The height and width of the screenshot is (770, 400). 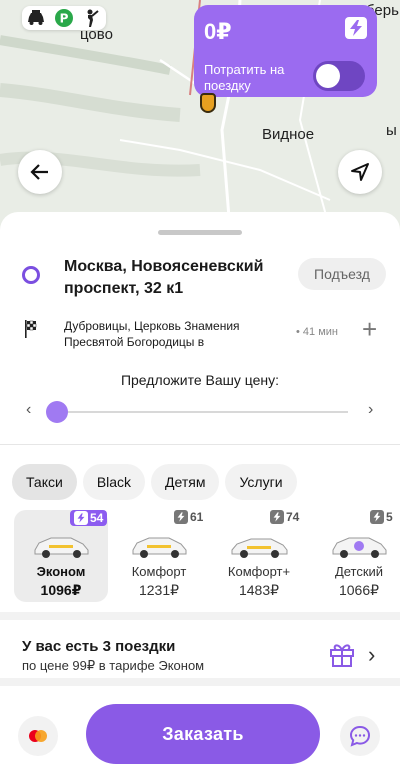 What do you see at coordinates (113, 665) in the screenshot?
I see `promo-subtitle: по цене 99₽ в тарифе Эконом` at bounding box center [113, 665].